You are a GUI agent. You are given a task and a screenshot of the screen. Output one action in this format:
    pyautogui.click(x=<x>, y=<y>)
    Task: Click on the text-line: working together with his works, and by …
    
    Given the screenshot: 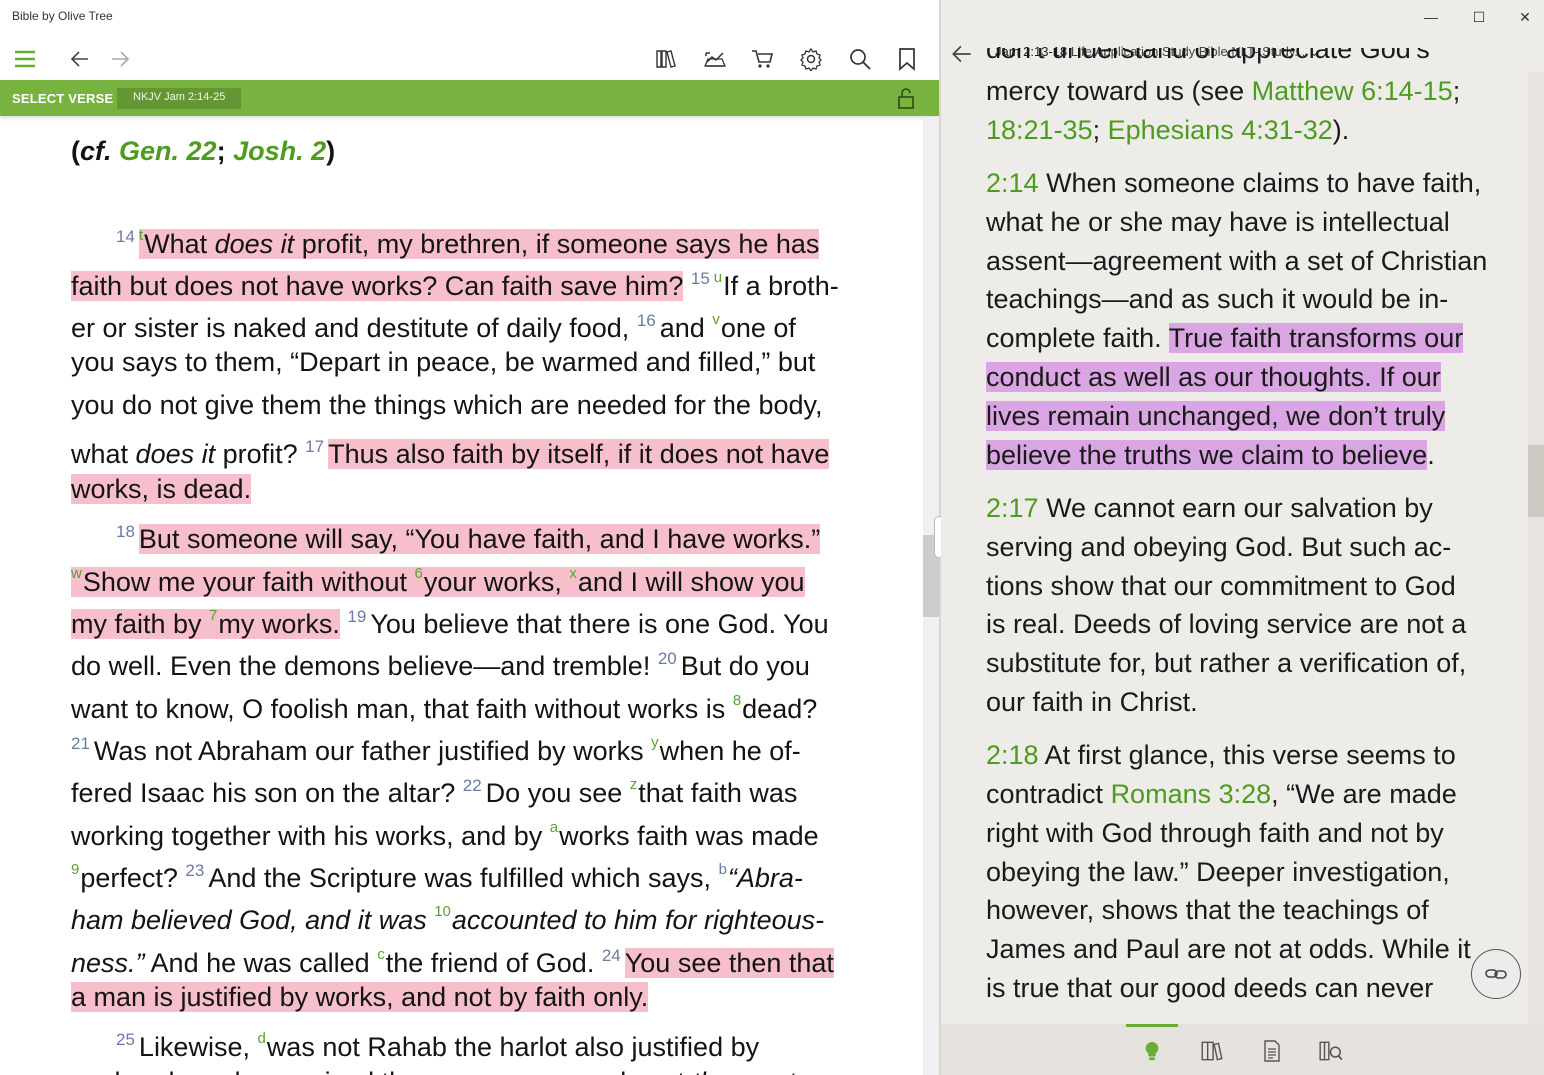 What is the action you would take?
    pyautogui.click(x=471, y=829)
    